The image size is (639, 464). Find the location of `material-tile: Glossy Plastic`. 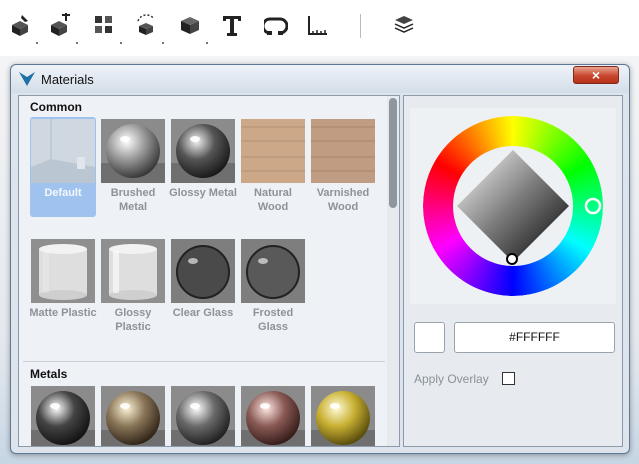

material-tile: Glossy Plastic is located at coordinates (133, 287).